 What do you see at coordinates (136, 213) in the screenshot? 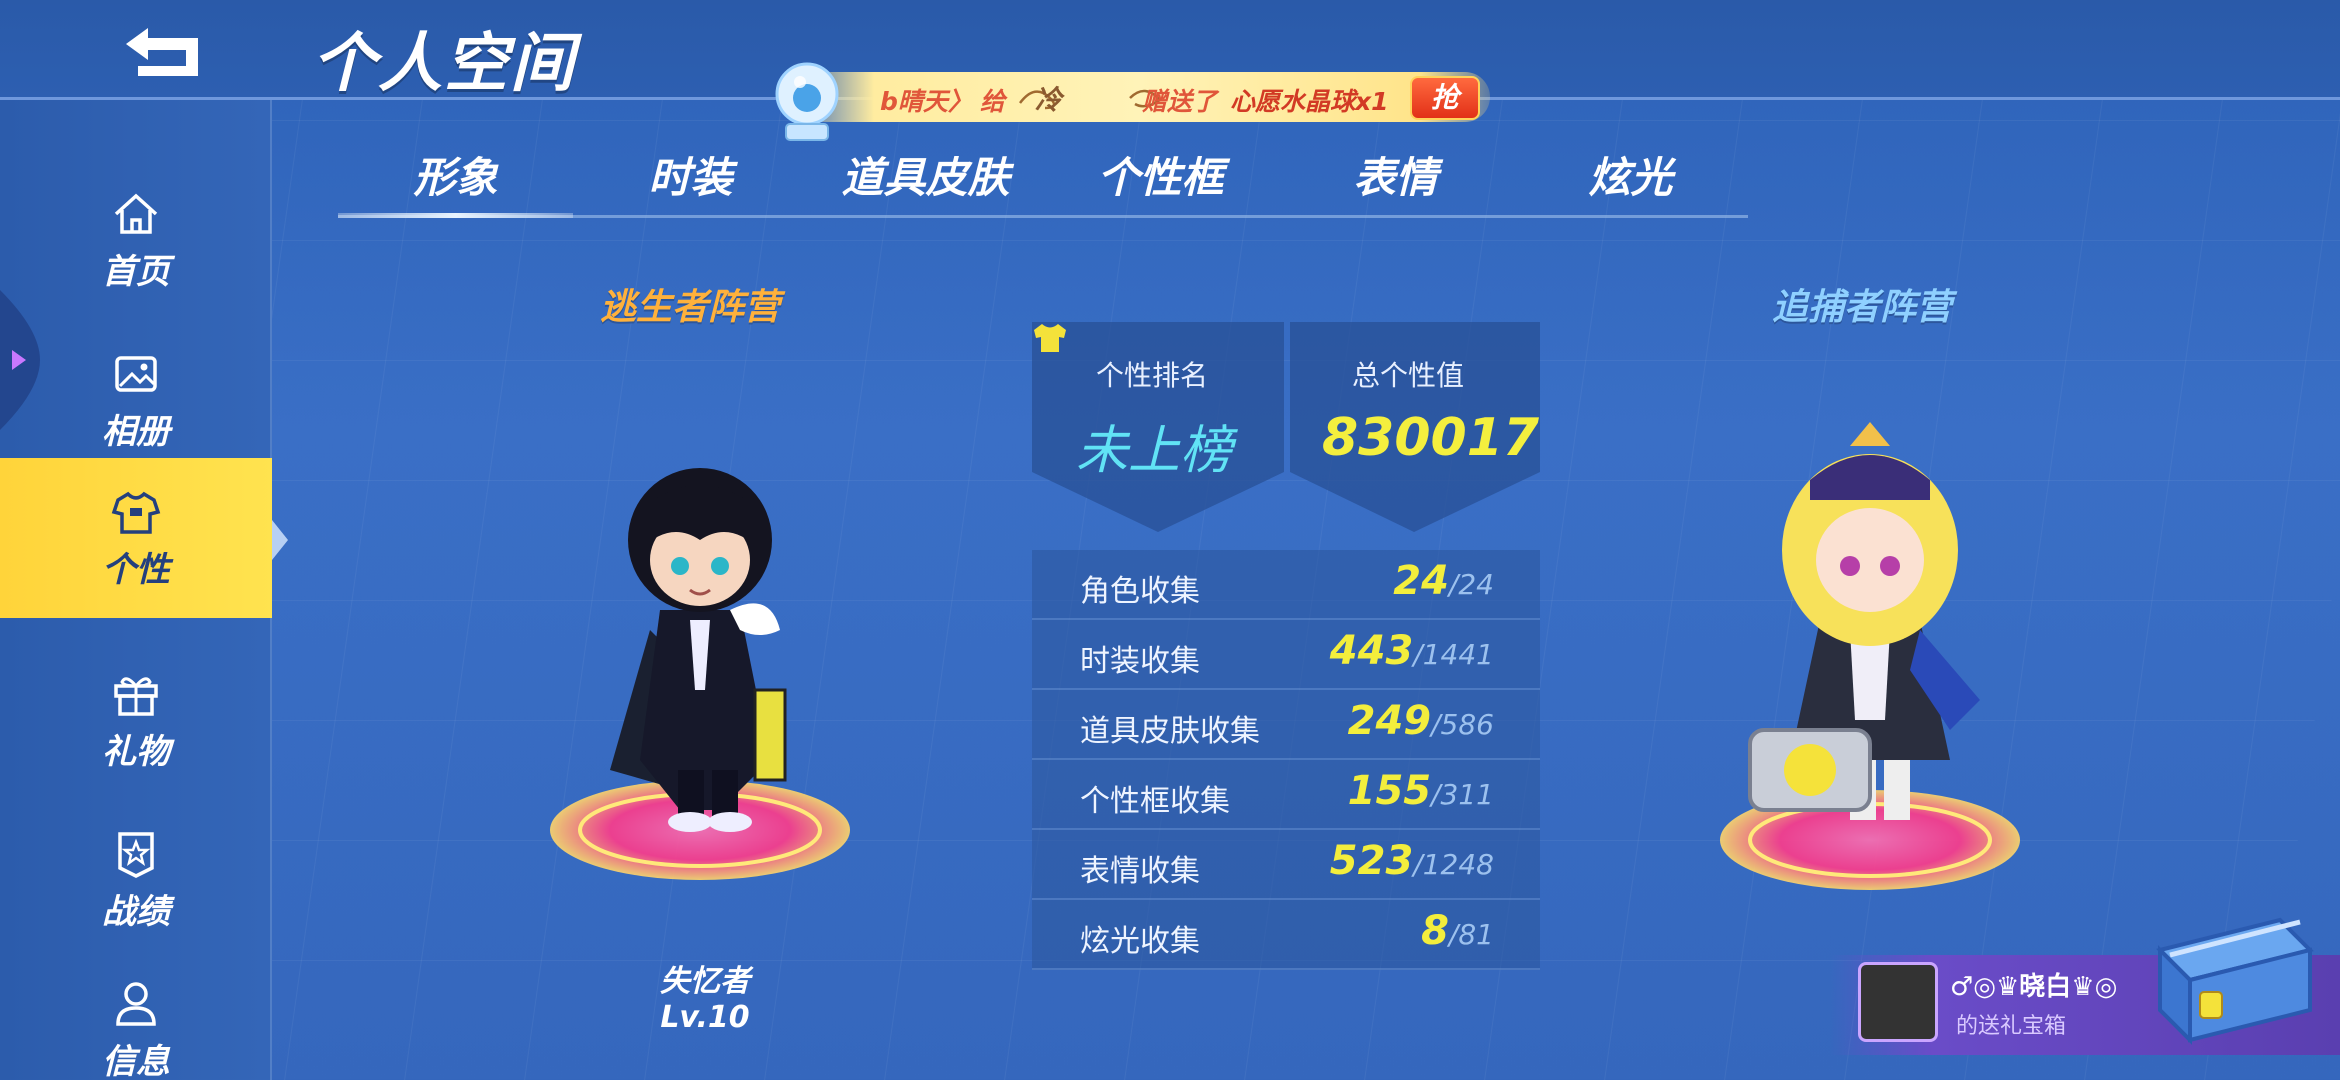
I see `home-icon` at bounding box center [136, 213].